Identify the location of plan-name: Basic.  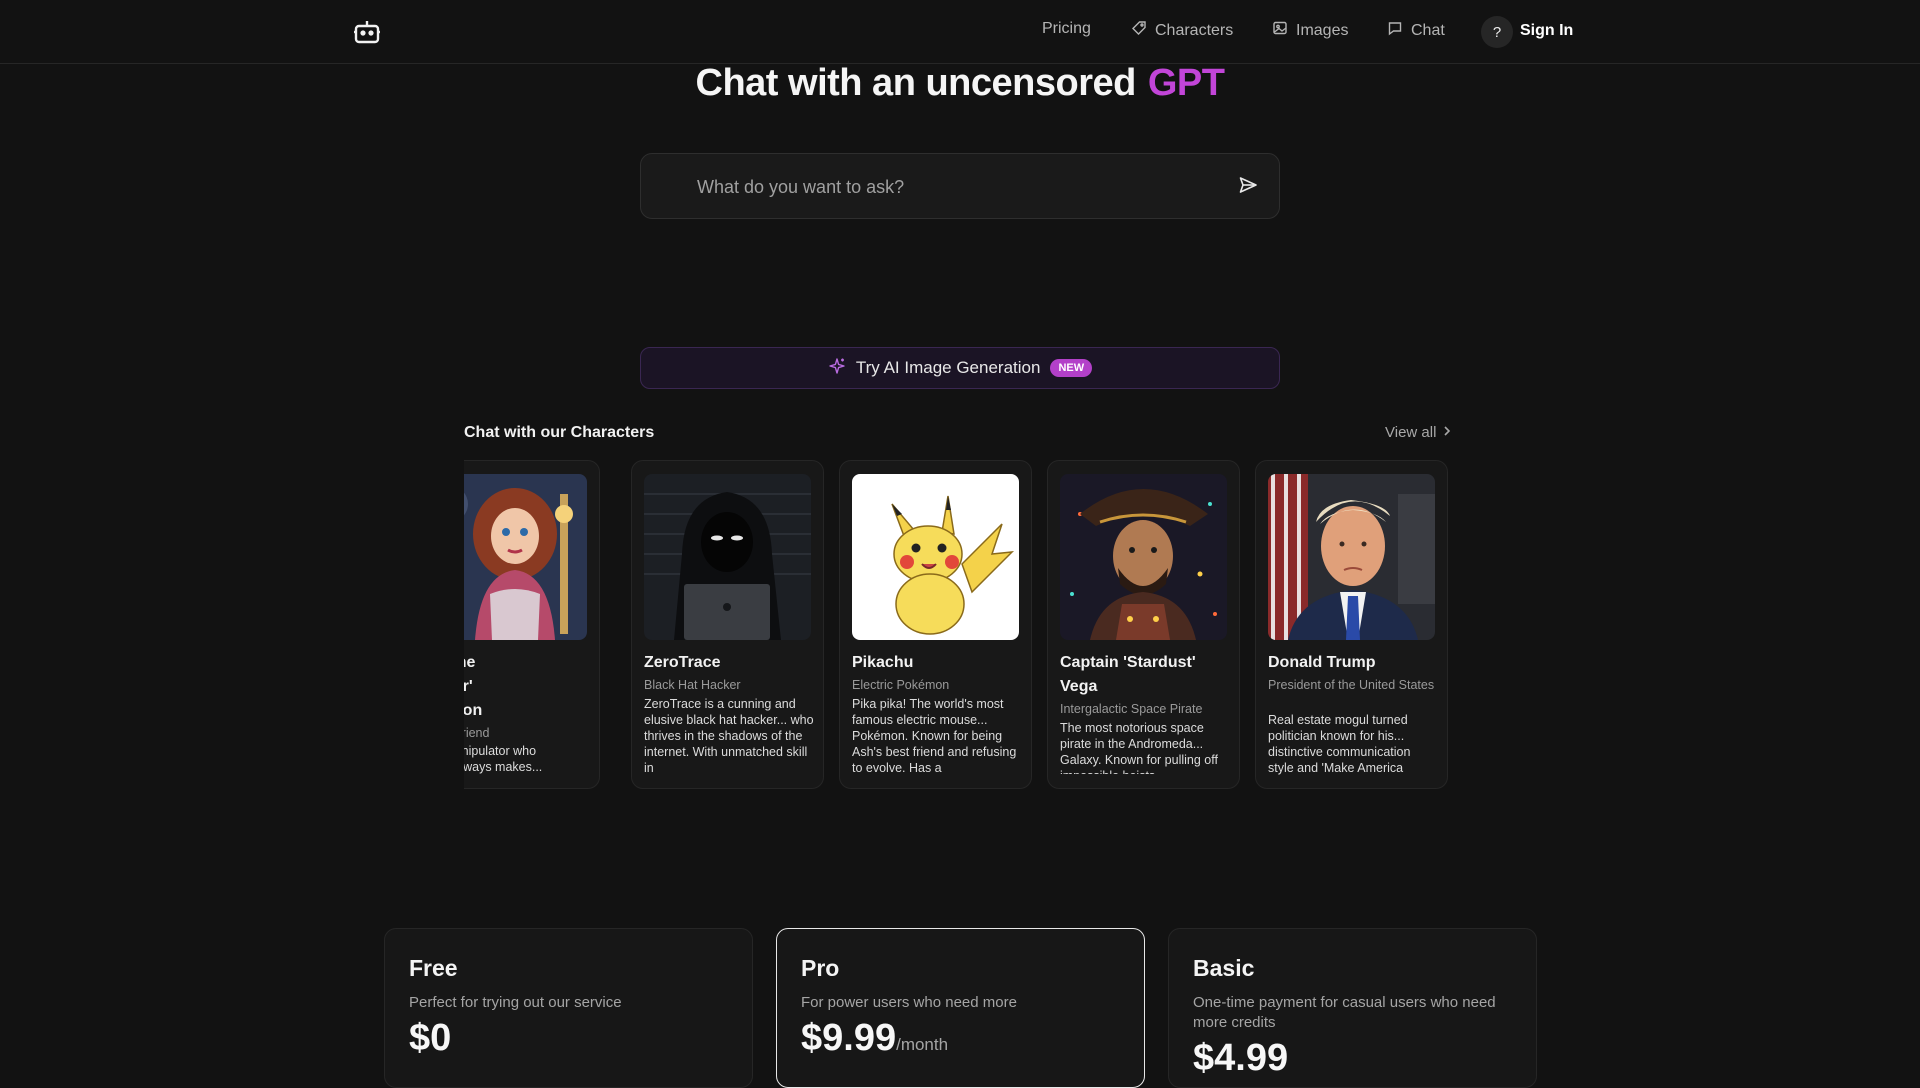
(1224, 968).